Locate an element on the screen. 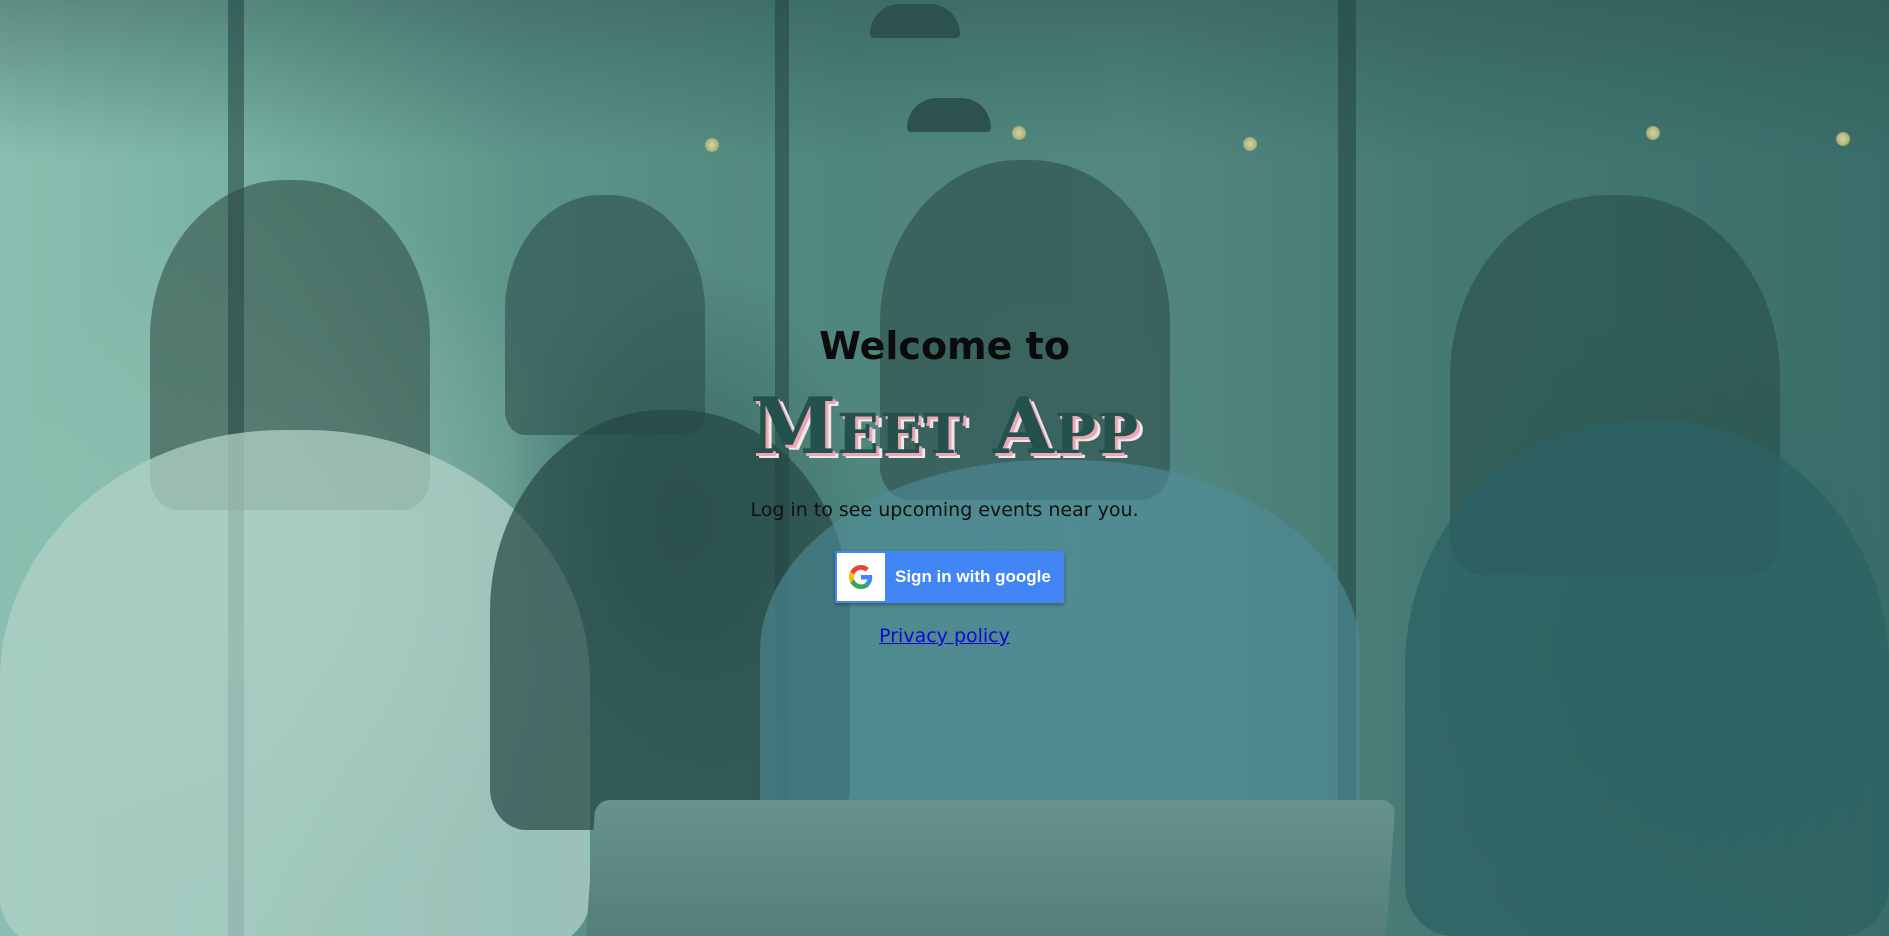 This screenshot has width=1889, height=936. google-g-icon is located at coordinates (861, 577).